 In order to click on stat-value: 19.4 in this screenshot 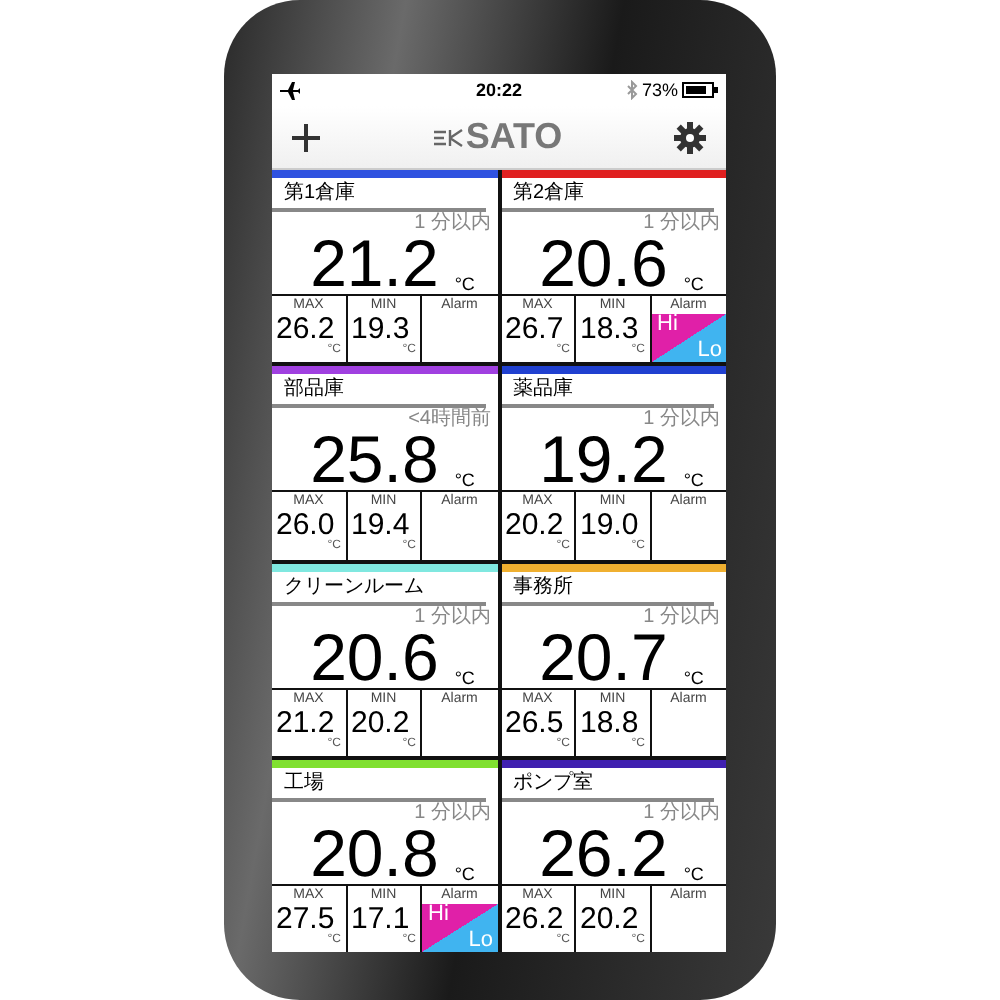, I will do `click(379, 525)`.